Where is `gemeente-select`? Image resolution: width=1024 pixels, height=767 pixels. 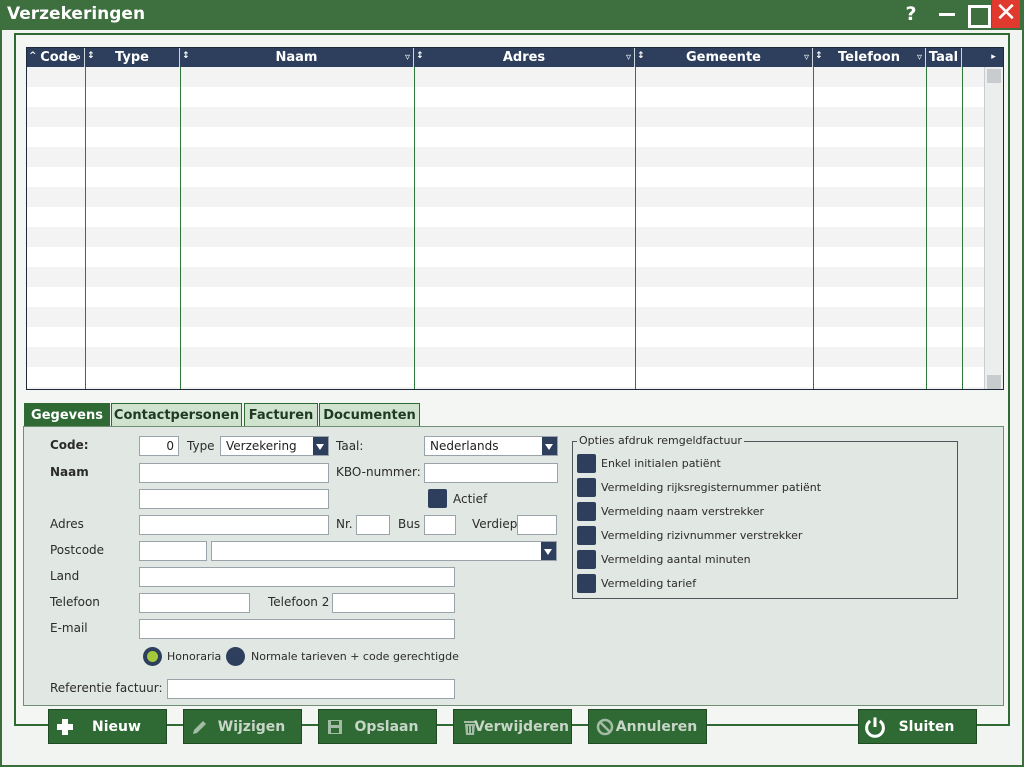 gemeente-select is located at coordinates (384, 551).